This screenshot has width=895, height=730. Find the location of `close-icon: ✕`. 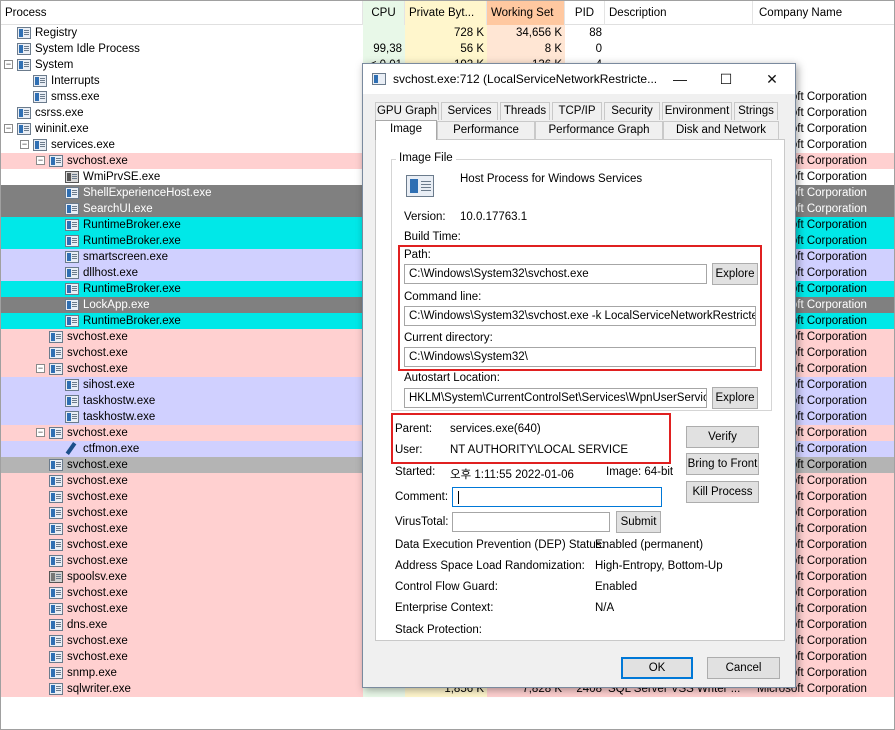

close-icon: ✕ is located at coordinates (772, 79).